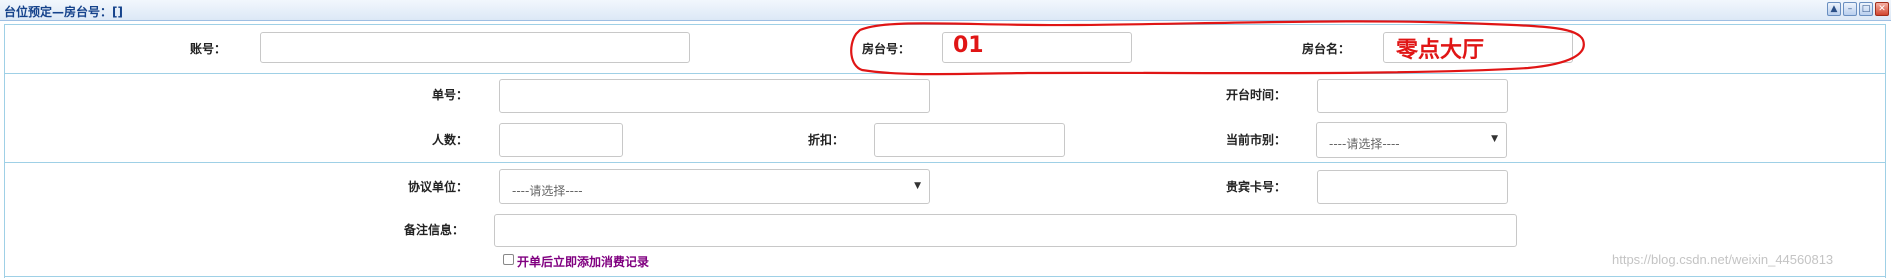  I want to click on window-titlebar: 台位预定—房台号：[] ▲ – □ ✕, so click(945, 10).